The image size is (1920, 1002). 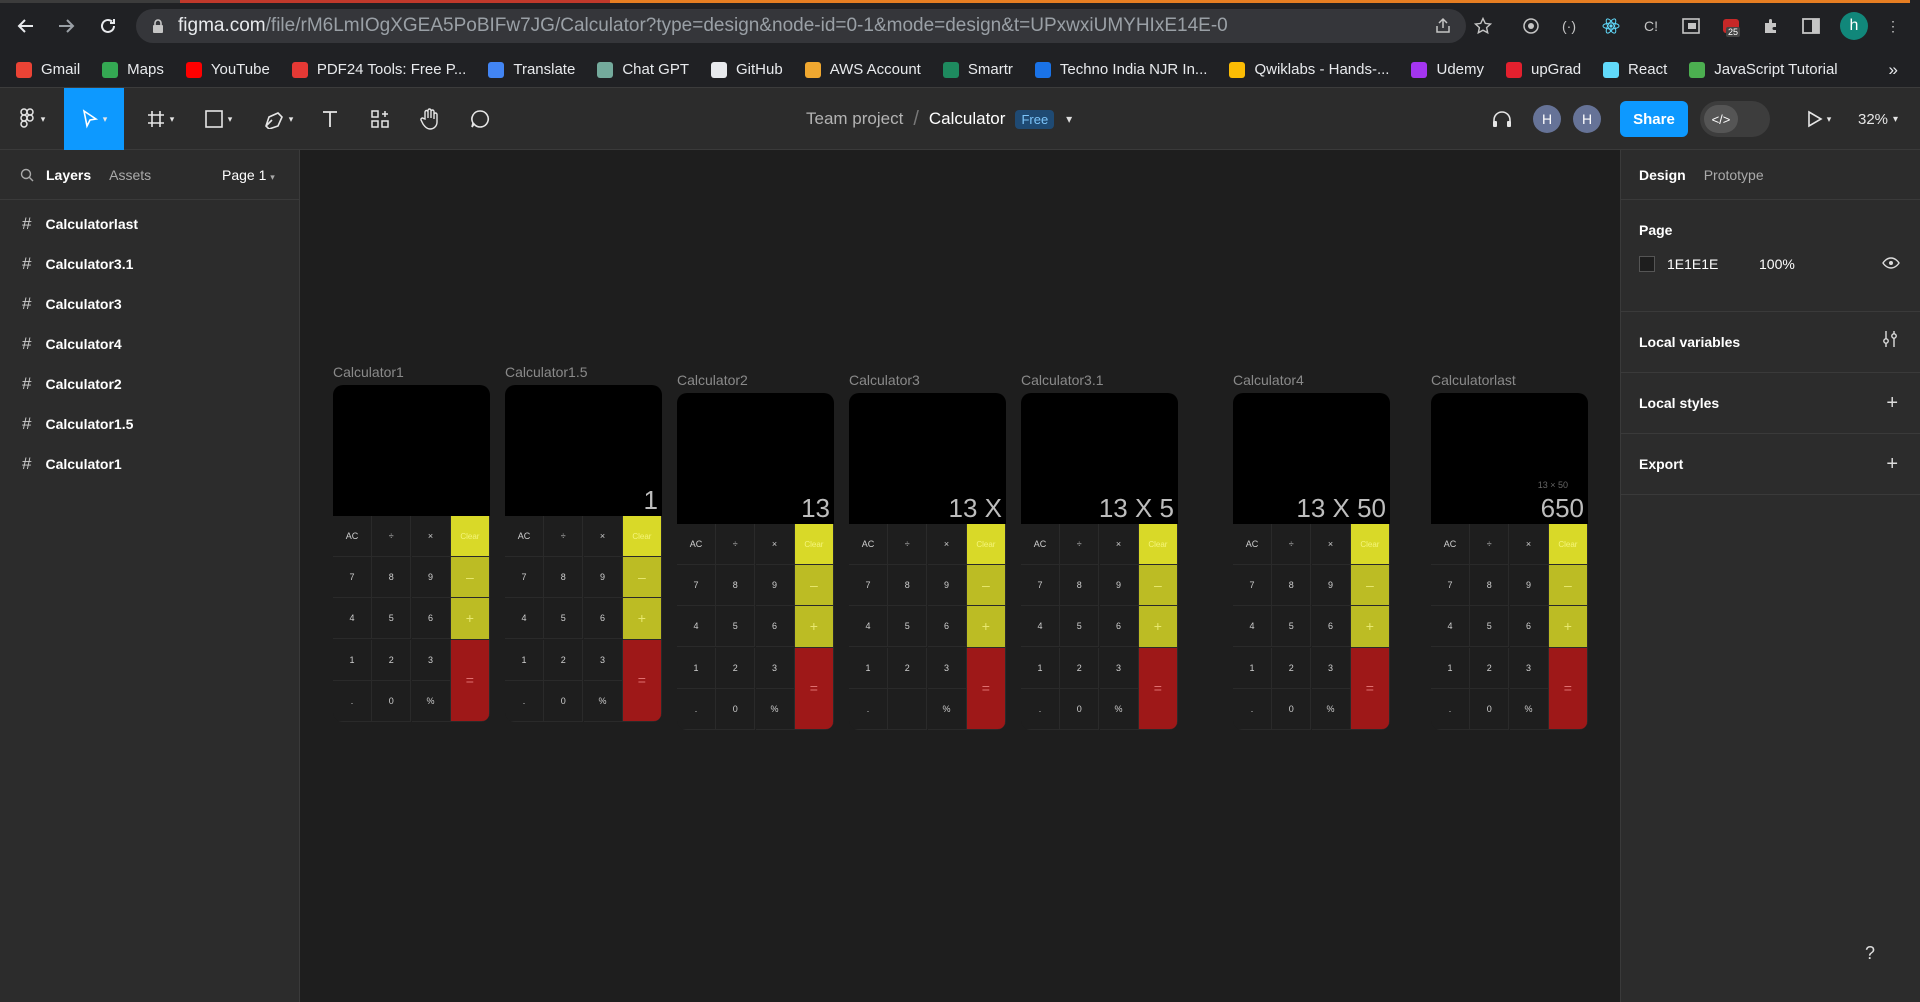 I want to click on forward-icon, so click(x=66, y=26).